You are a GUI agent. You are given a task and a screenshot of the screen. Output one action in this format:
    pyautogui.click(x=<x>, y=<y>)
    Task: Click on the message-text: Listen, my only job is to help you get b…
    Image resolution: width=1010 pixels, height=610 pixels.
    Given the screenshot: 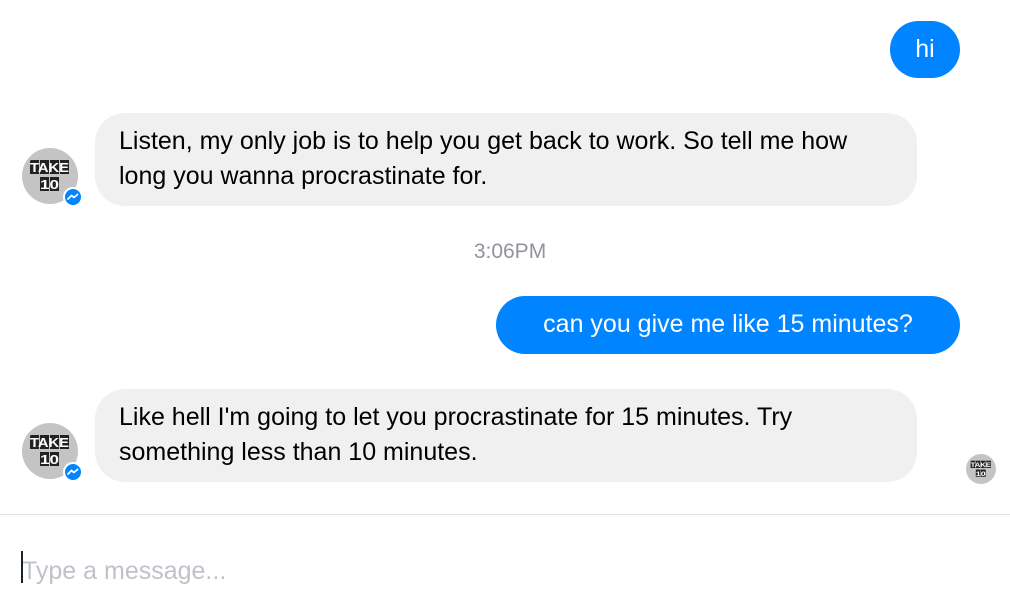 What is the action you would take?
    pyautogui.click(x=483, y=158)
    